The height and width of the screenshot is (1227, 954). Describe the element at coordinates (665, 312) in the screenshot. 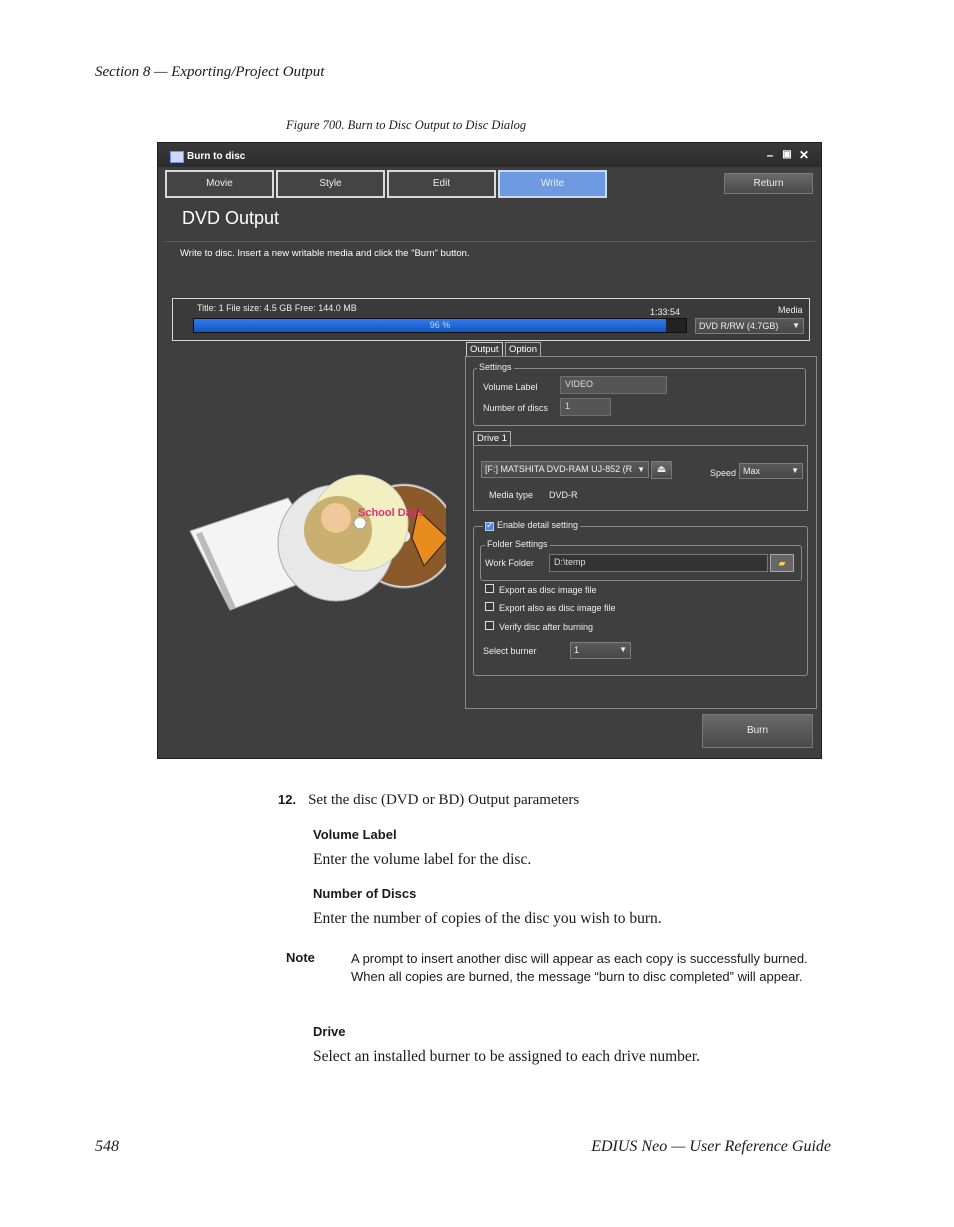

I see `elapsed-time: 1:33:54` at that location.